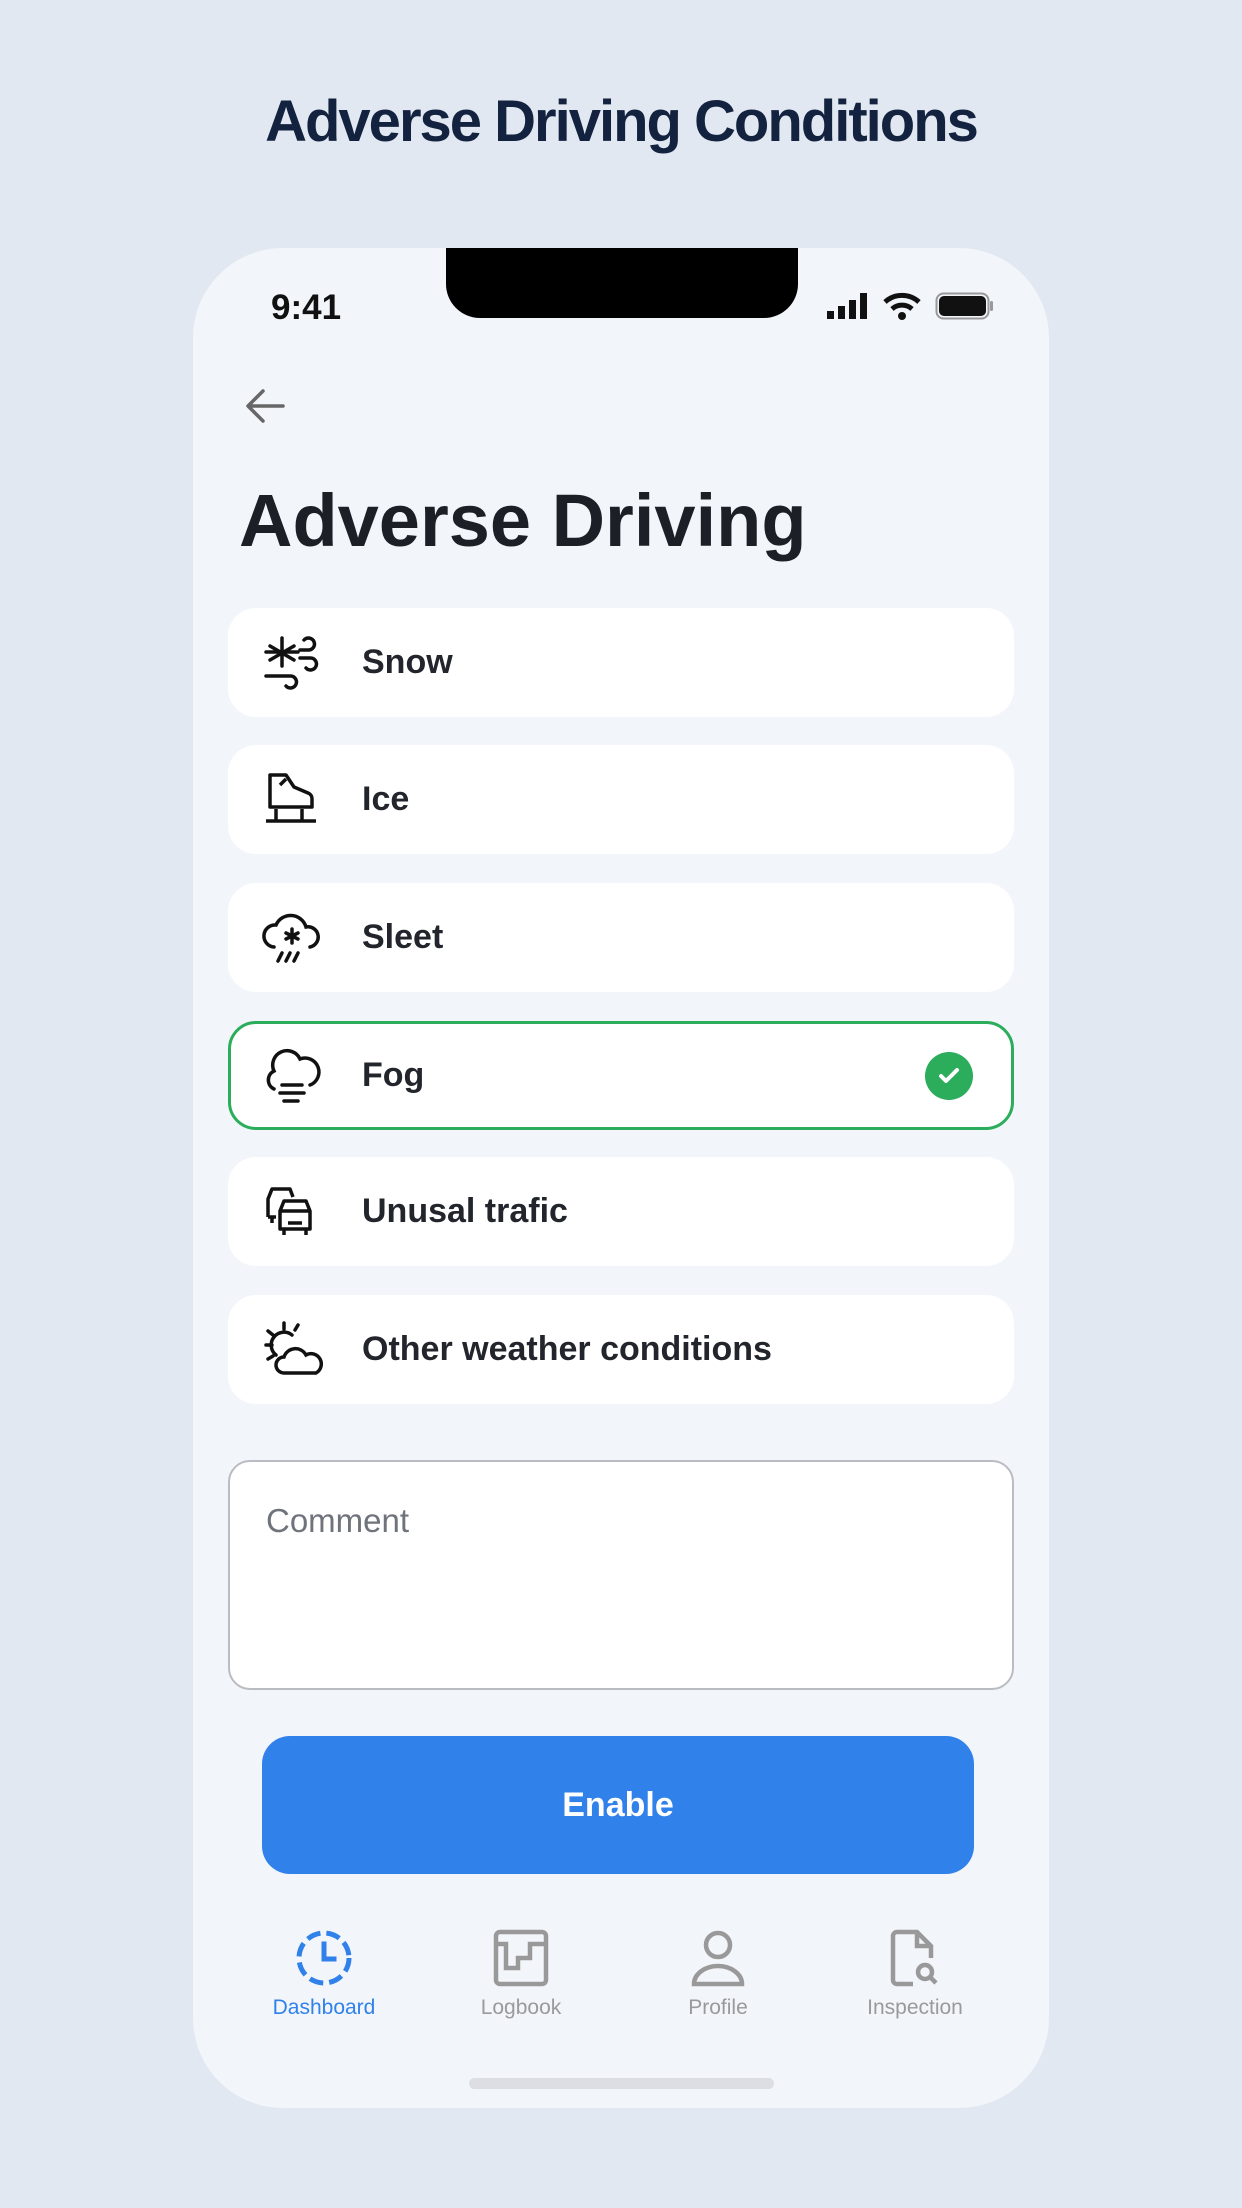 The width and height of the screenshot is (1242, 2208). What do you see at coordinates (964, 306) in the screenshot?
I see `battery-icon` at bounding box center [964, 306].